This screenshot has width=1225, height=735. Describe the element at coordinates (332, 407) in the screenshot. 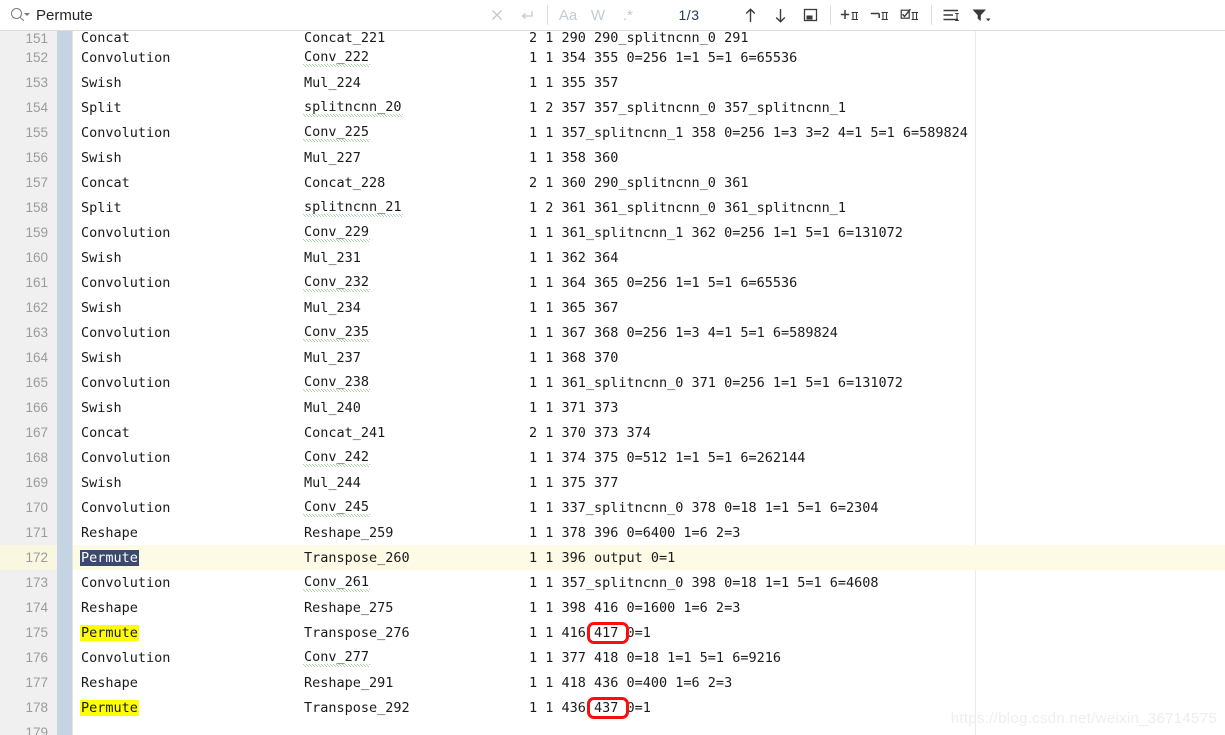

I see `cell-layer-name: Mul_240` at that location.